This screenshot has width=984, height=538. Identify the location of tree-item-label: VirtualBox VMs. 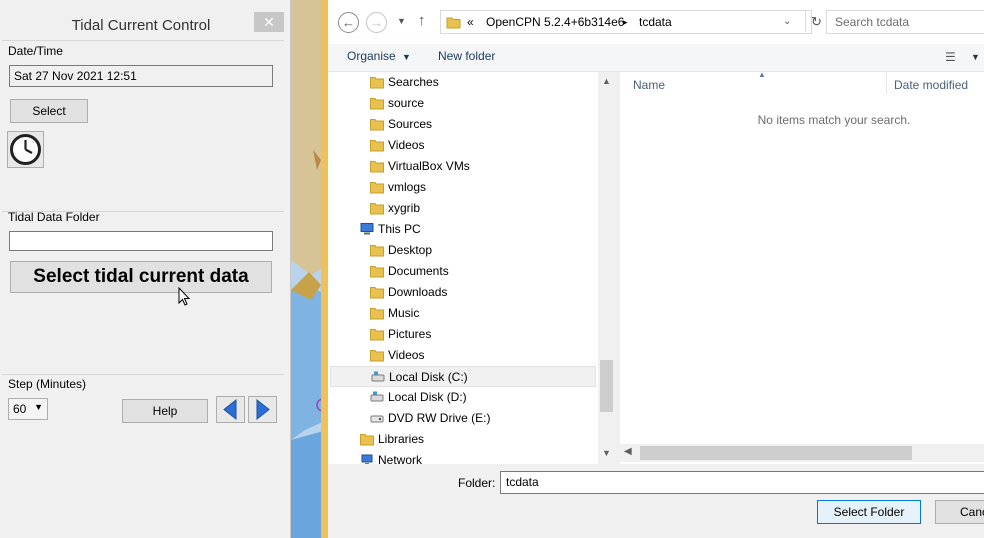
(429, 166).